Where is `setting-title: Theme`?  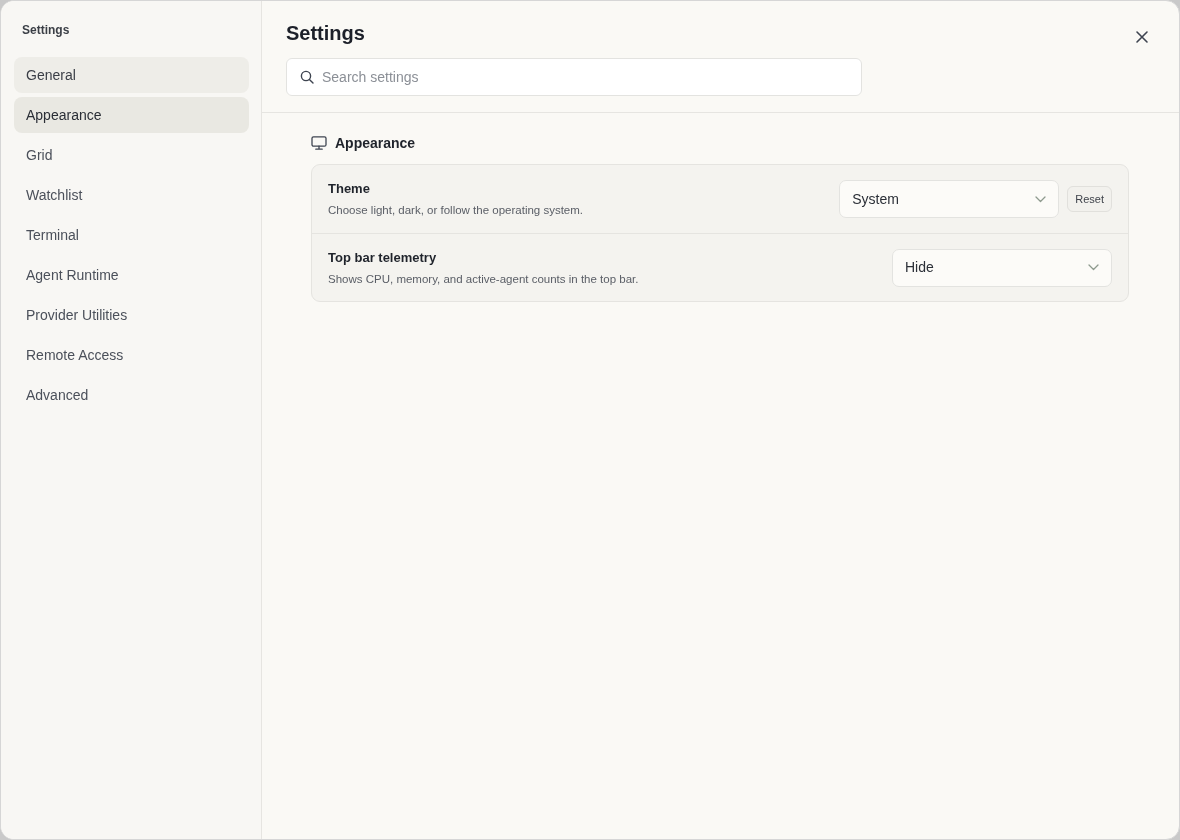 setting-title: Theme is located at coordinates (349, 188).